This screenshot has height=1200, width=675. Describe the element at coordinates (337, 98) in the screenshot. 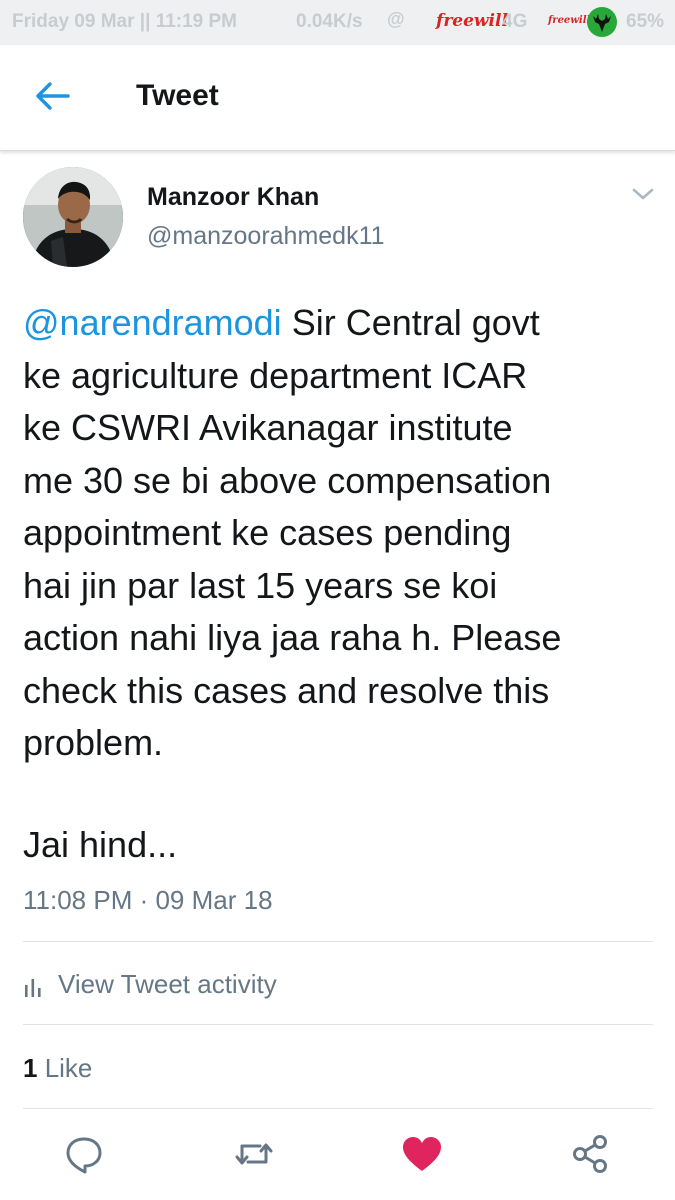

I see `top-app-bar: Tweet` at that location.